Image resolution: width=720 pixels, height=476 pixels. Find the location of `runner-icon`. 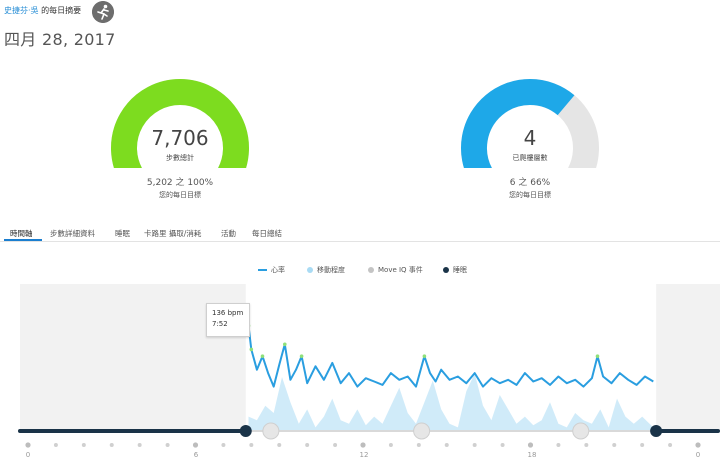

runner-icon is located at coordinates (103, 12).